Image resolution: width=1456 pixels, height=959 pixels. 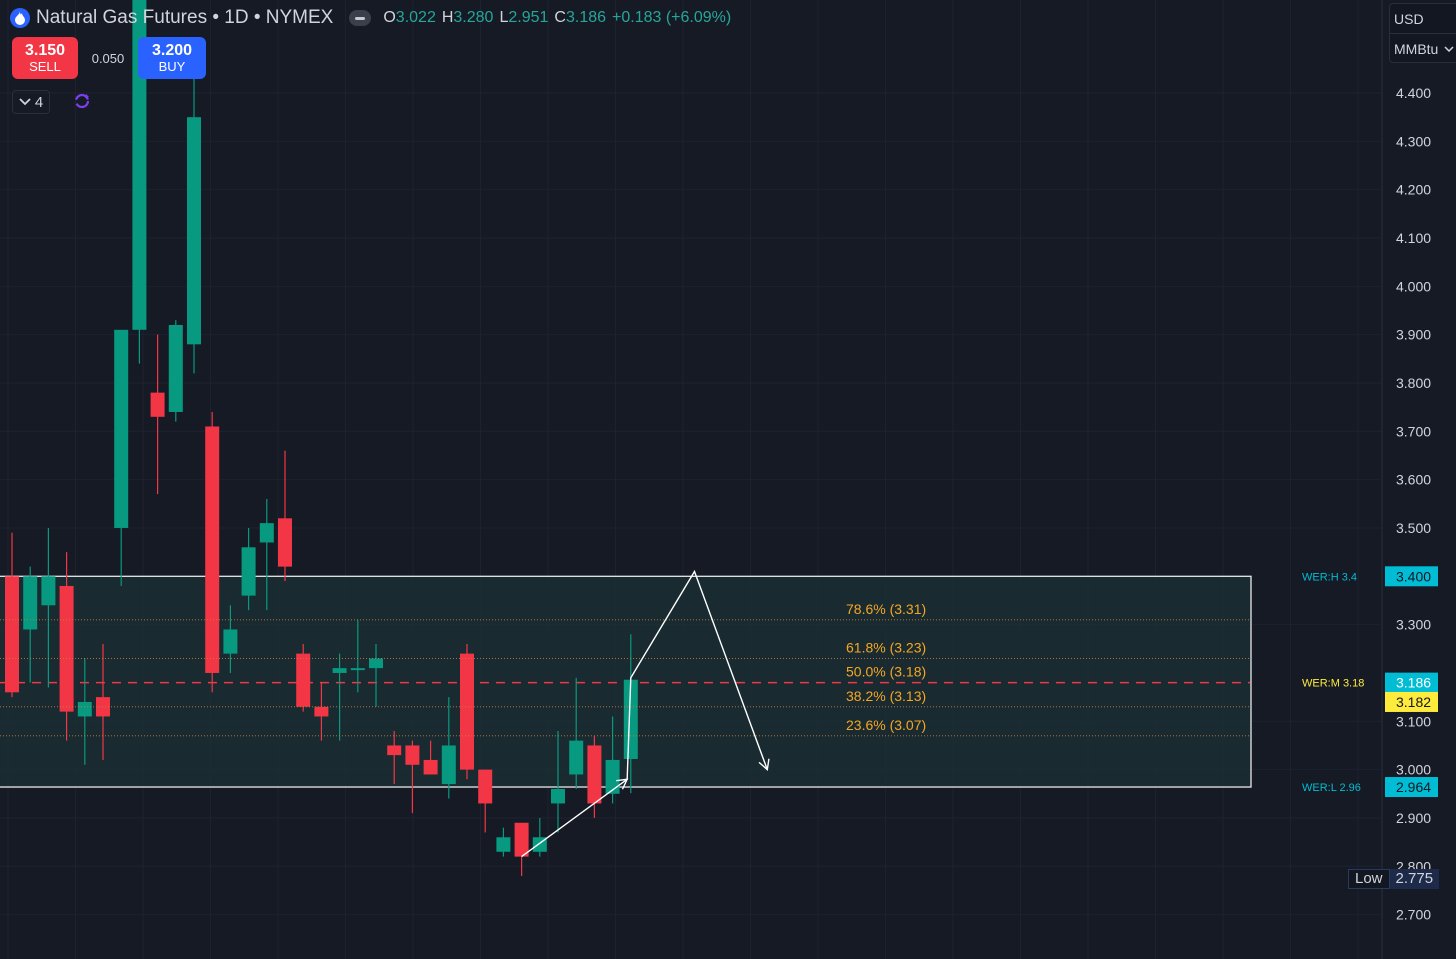 What do you see at coordinates (1394, 879) in the screenshot?
I see `low-price-tag: Low 2.775` at bounding box center [1394, 879].